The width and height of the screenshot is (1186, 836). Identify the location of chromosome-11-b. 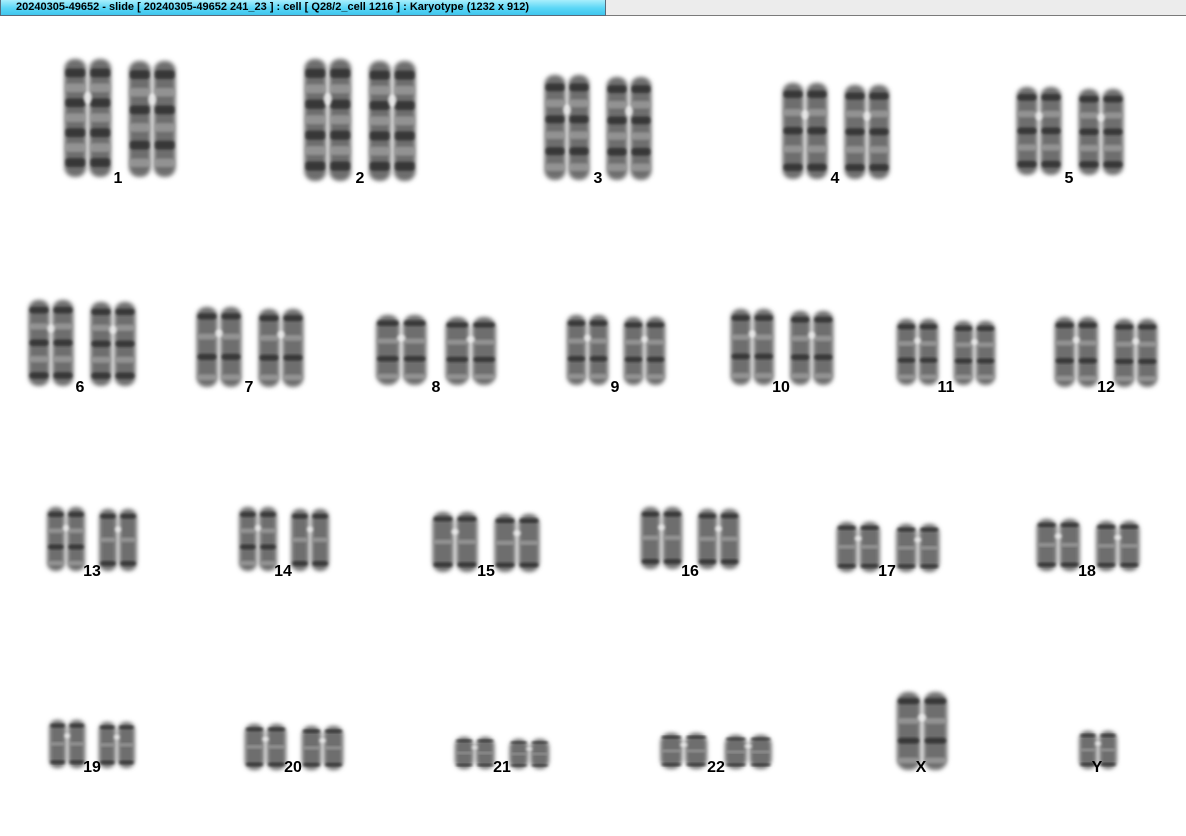
(974, 353).